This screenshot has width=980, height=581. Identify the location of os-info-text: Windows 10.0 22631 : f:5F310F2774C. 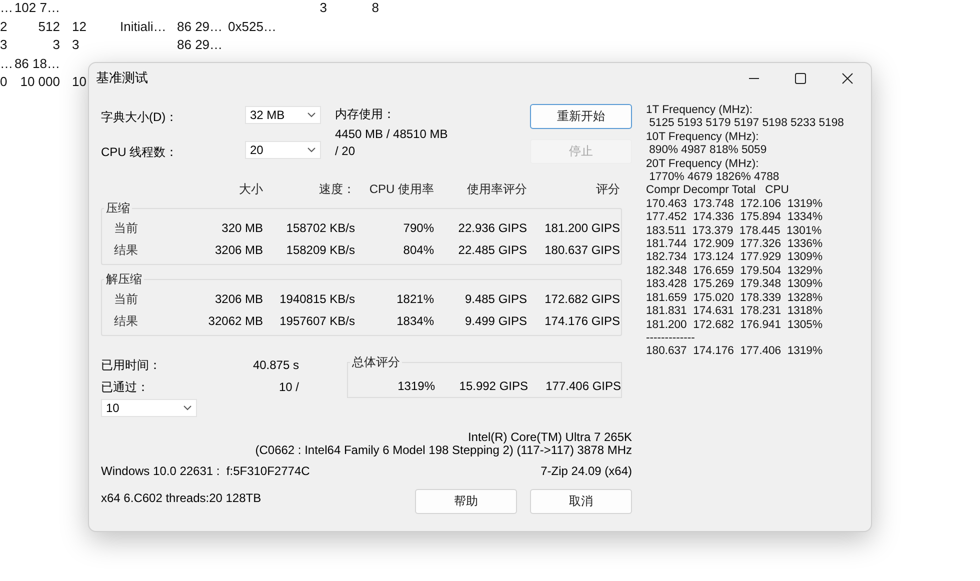
(205, 471).